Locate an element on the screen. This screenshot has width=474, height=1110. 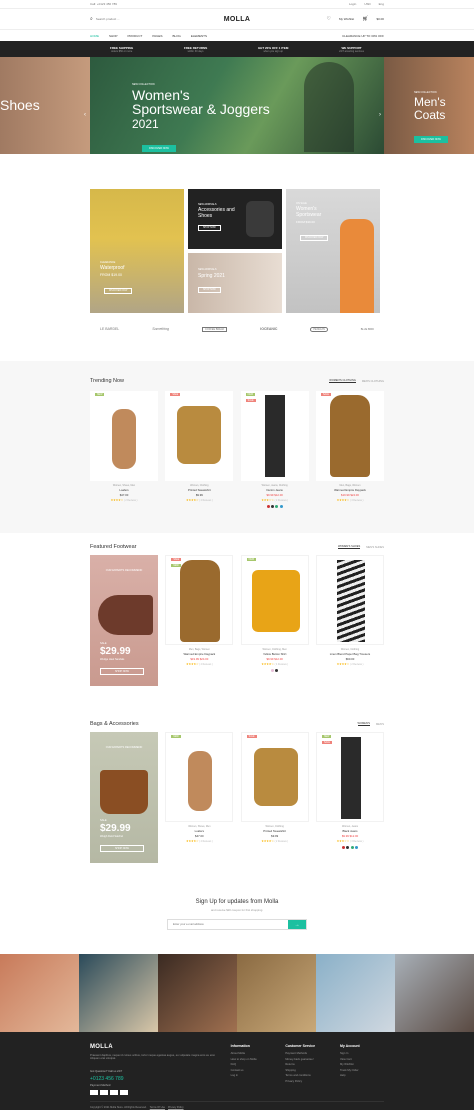
footer-link: Shipping is located at coordinates (307, 1070).